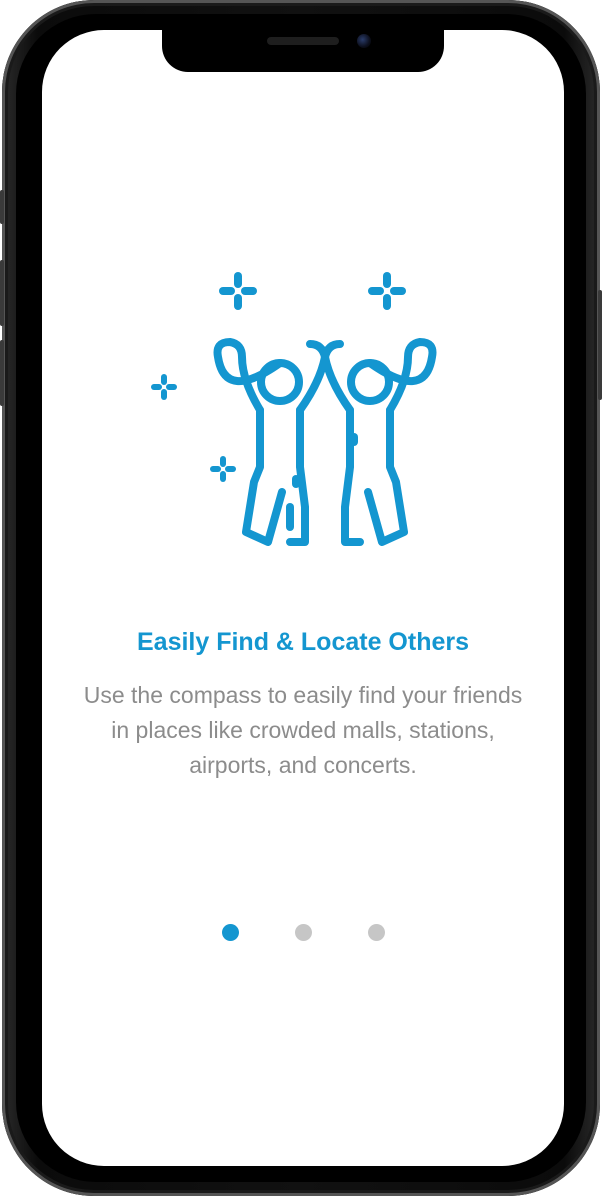  Describe the element at coordinates (303, 642) in the screenshot. I see `onboarding-title: Easily Find & Locate Others` at that location.